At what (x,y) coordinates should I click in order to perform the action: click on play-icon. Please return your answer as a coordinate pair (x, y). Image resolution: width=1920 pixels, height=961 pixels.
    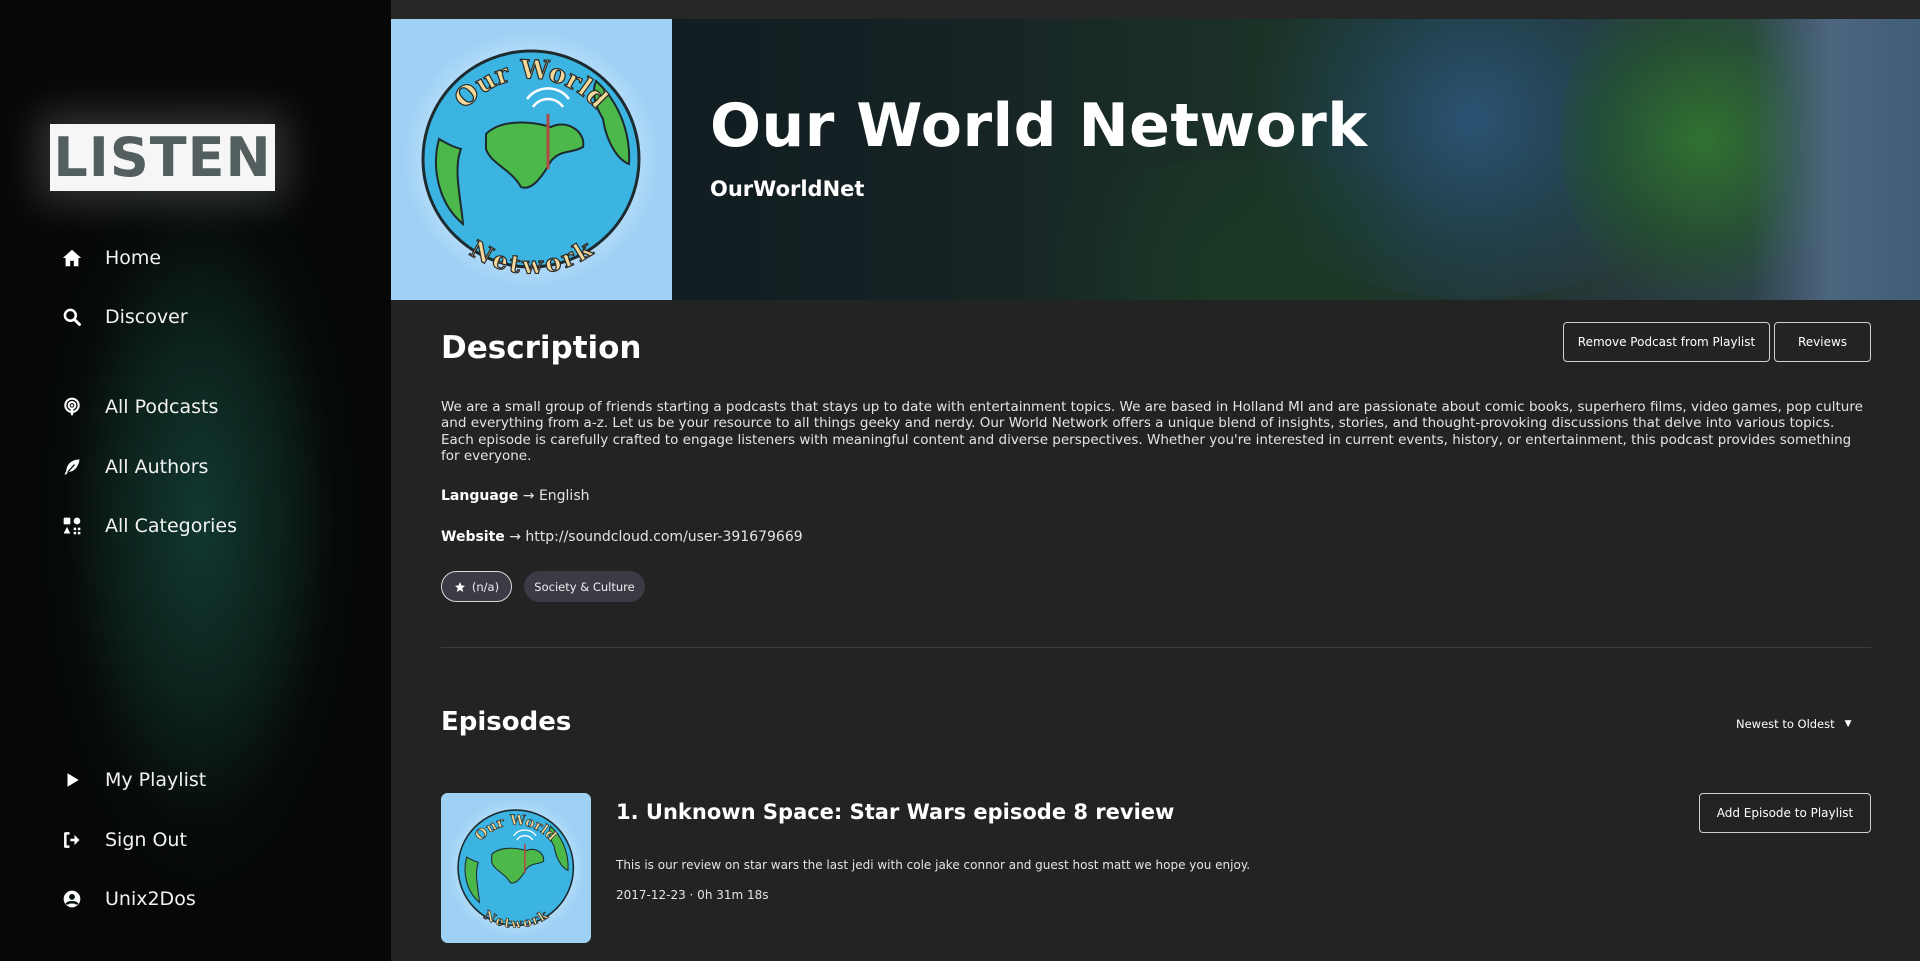
    Looking at the image, I should click on (72, 780).